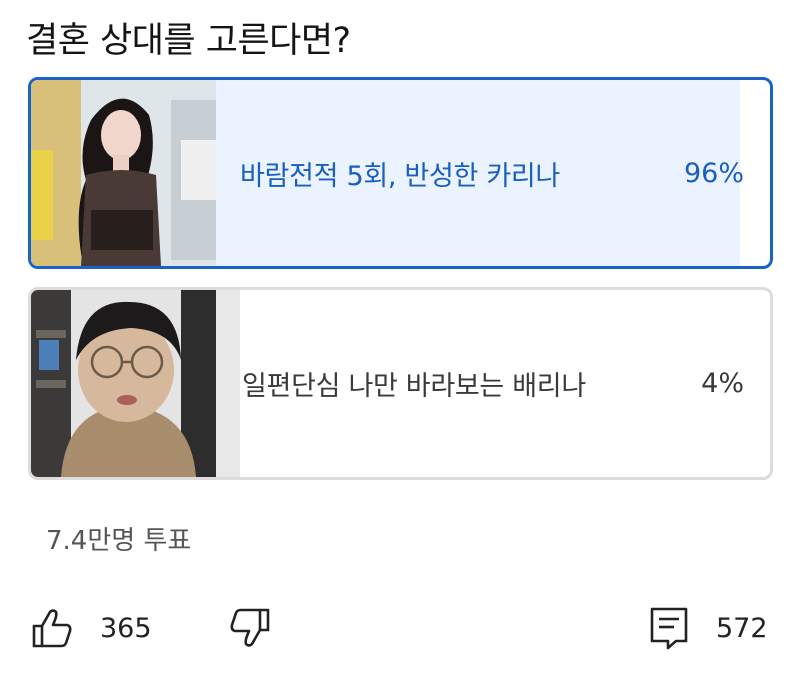 The width and height of the screenshot is (800, 681). What do you see at coordinates (414, 386) in the screenshot?
I see `poll-option-2-label: 일편단심 나만 바라보는 배리나` at bounding box center [414, 386].